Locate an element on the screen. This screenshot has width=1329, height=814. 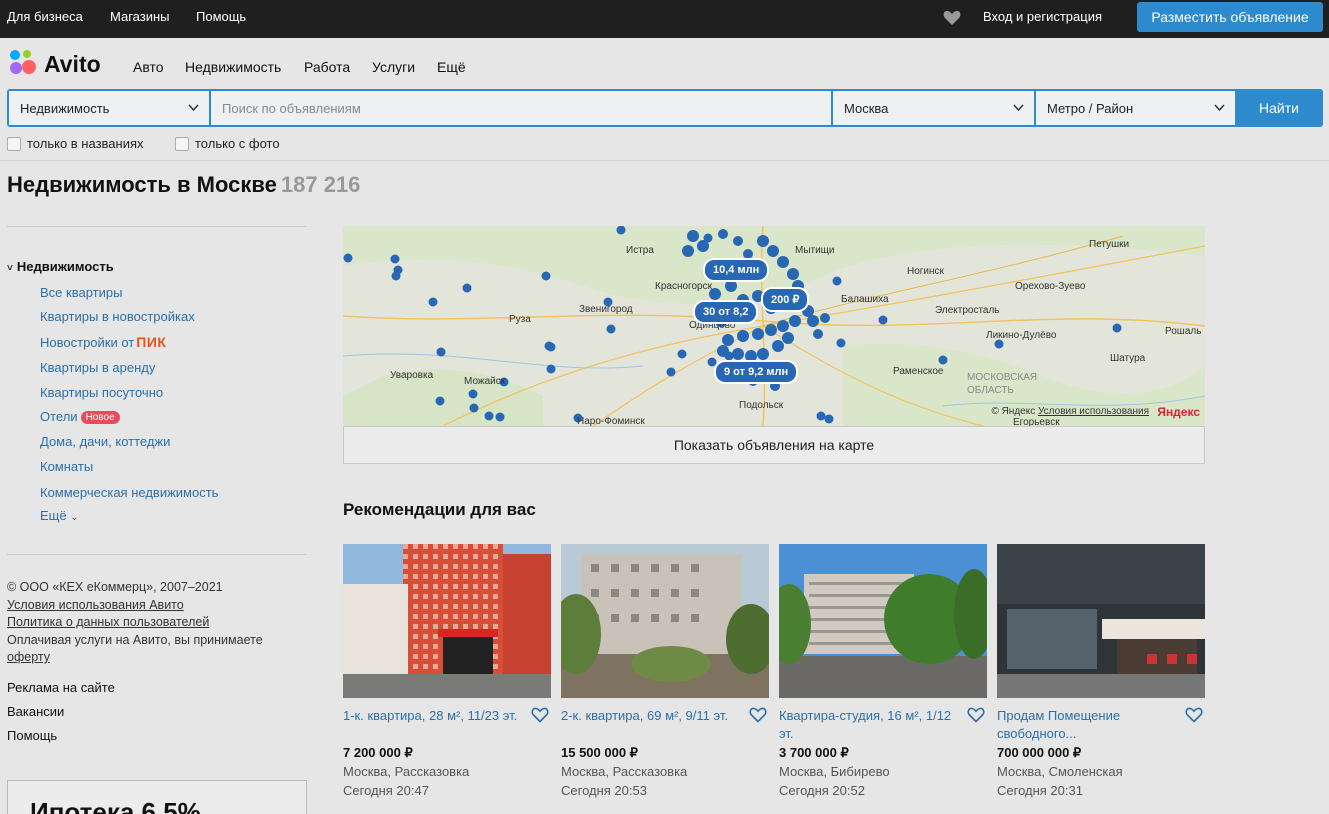
chevron-down-icon: ⌄ is located at coordinates (74, 517).